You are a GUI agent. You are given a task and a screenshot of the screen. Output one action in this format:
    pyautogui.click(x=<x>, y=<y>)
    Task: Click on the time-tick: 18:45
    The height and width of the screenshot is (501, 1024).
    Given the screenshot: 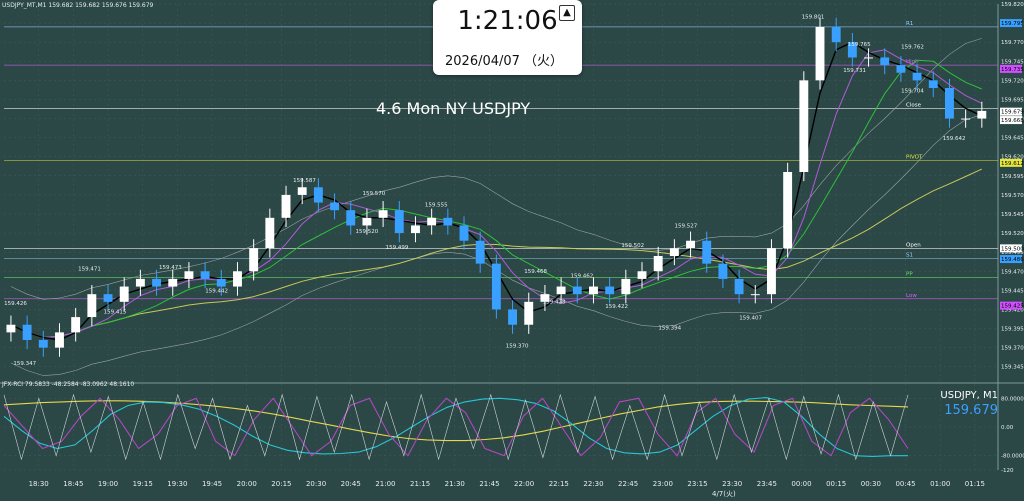 What is the action you would take?
    pyautogui.click(x=73, y=484)
    